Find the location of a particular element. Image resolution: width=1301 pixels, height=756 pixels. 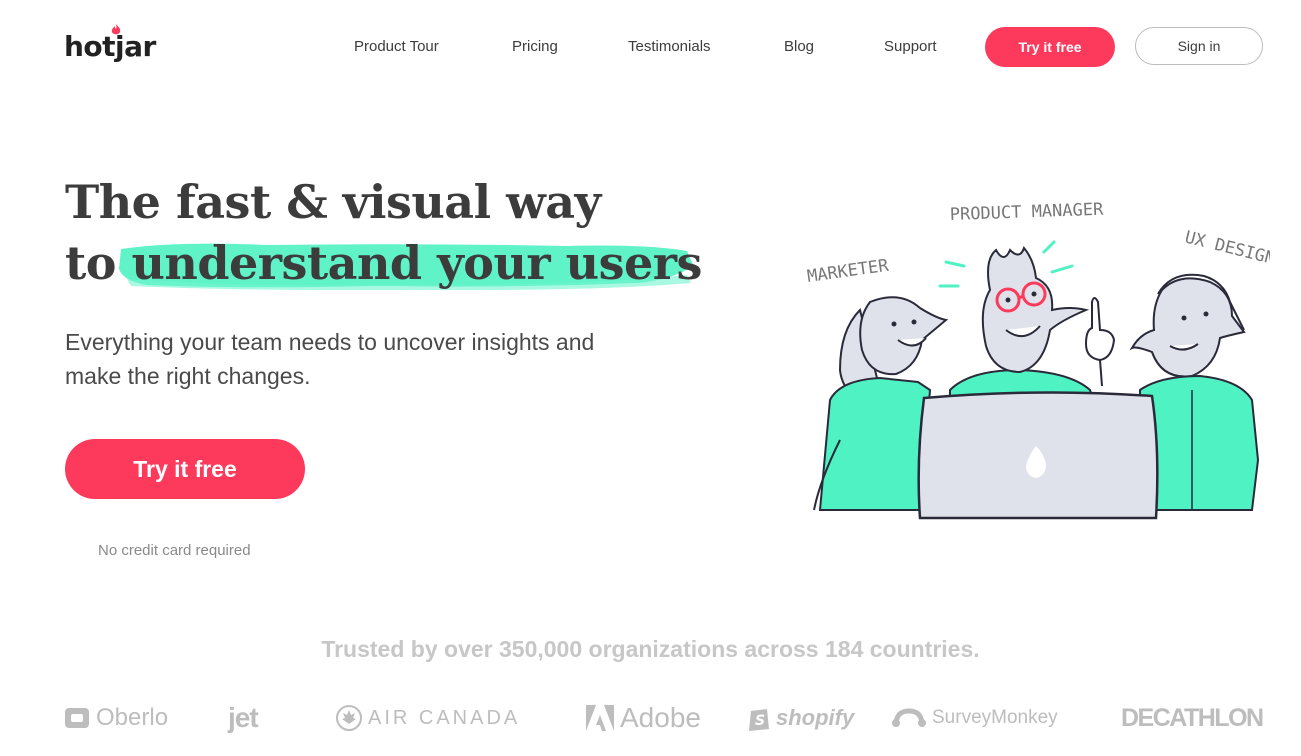

brand-surveymonkey-text: SurveyMonkey is located at coordinates (995, 717).